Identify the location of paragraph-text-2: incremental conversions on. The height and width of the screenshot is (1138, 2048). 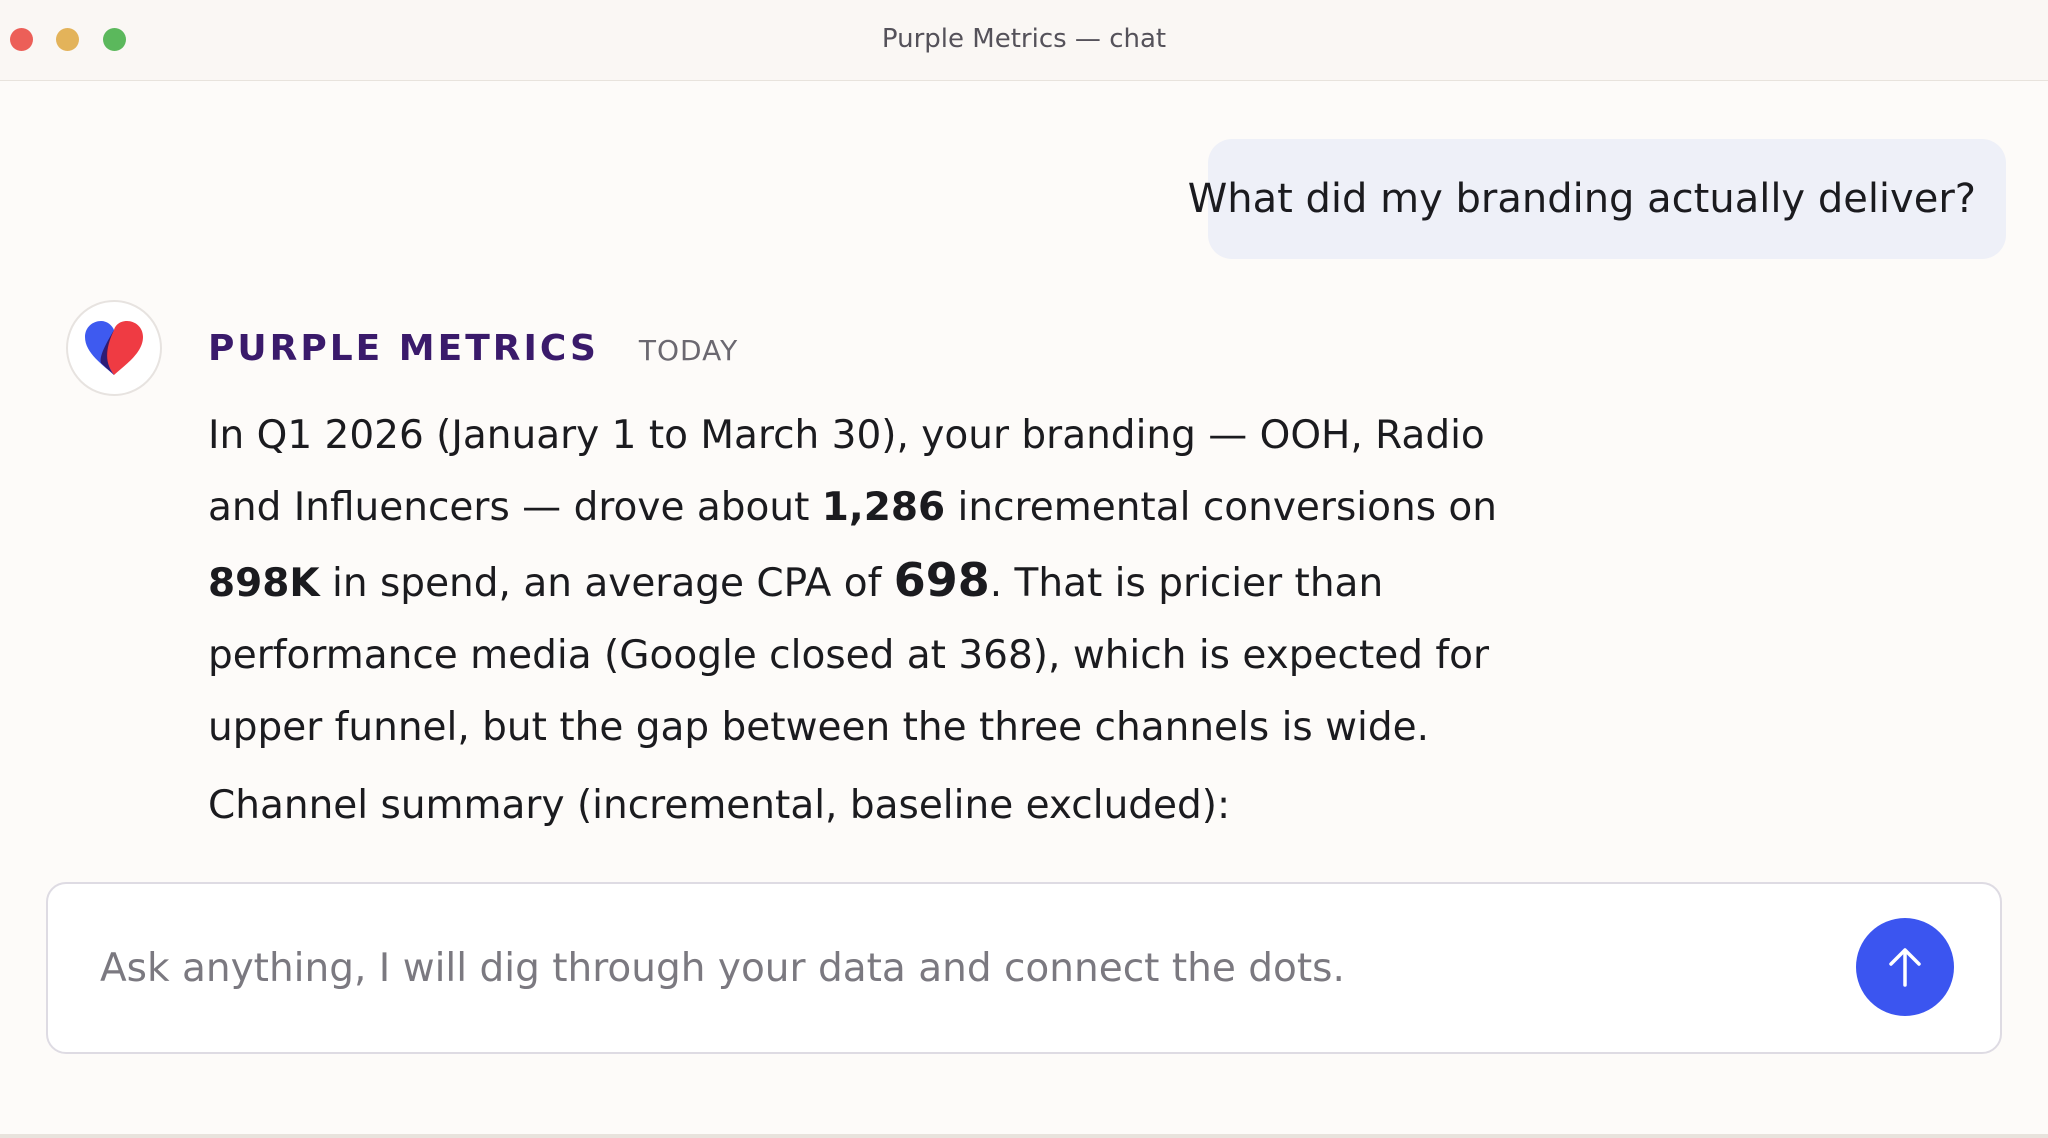
(1221, 507).